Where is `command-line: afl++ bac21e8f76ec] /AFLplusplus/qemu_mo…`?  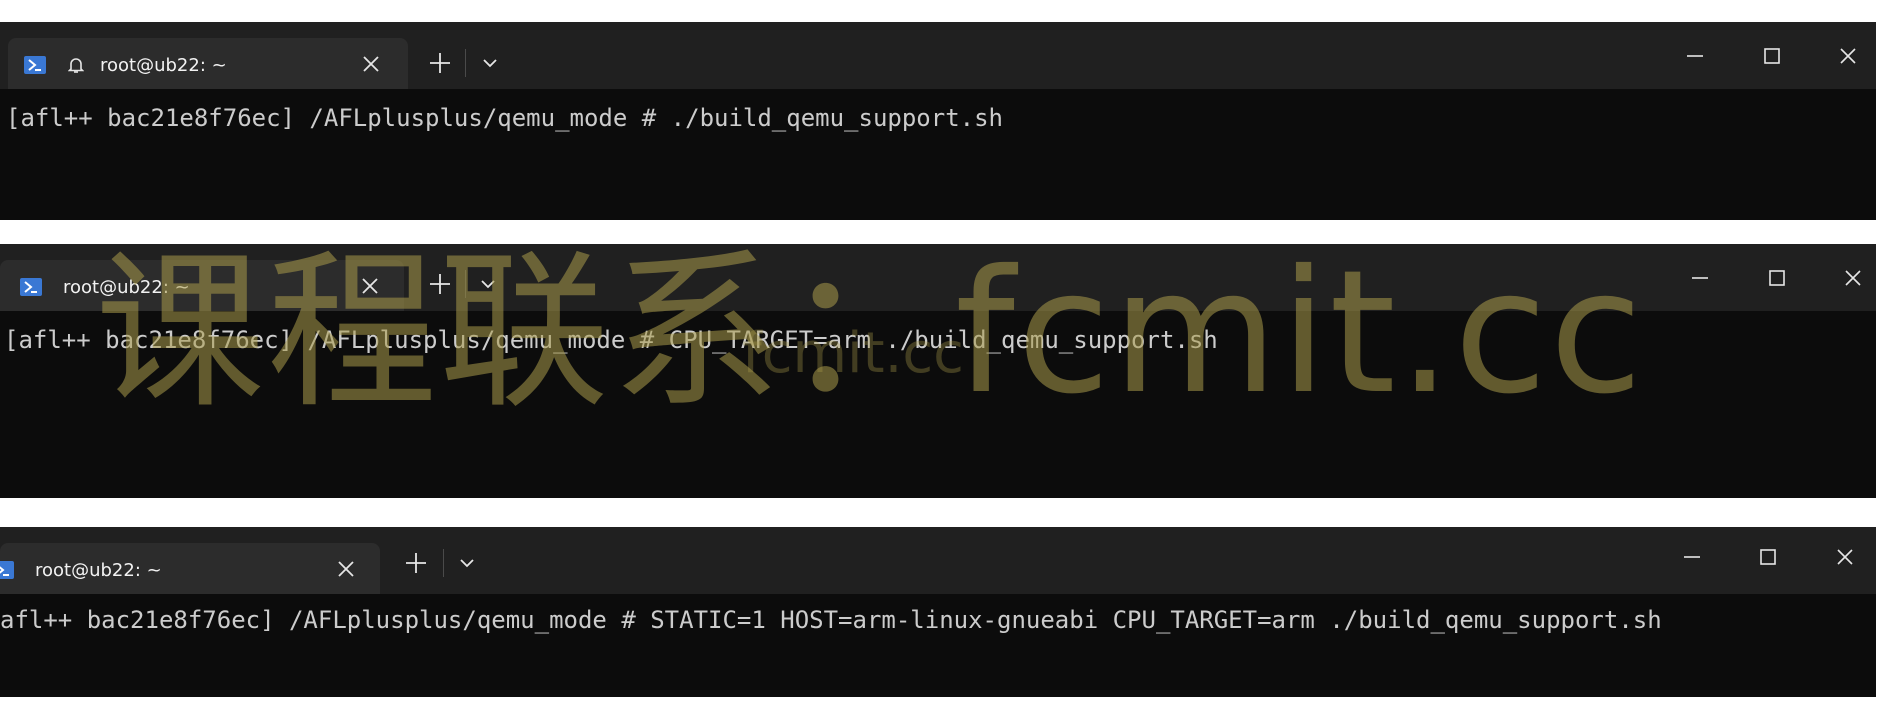
command-line: afl++ bac21e8f76ec] /AFLplusplus/qemu_mo… is located at coordinates (831, 620).